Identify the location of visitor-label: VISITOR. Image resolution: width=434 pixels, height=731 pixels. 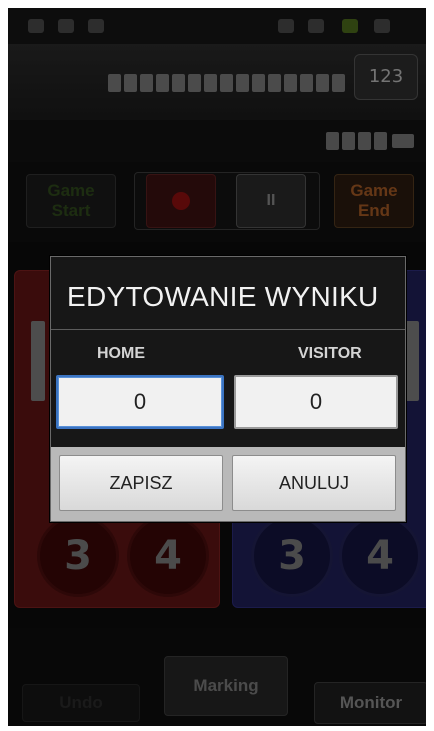
(330, 353).